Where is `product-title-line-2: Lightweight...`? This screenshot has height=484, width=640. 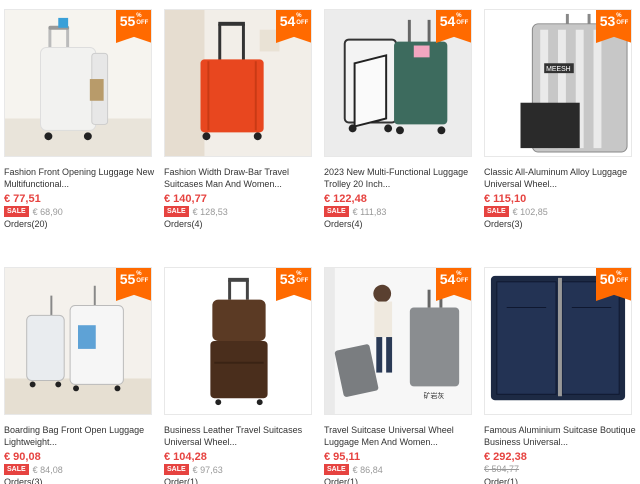
product-title-line-2: Lightweight... is located at coordinates (80, 442).